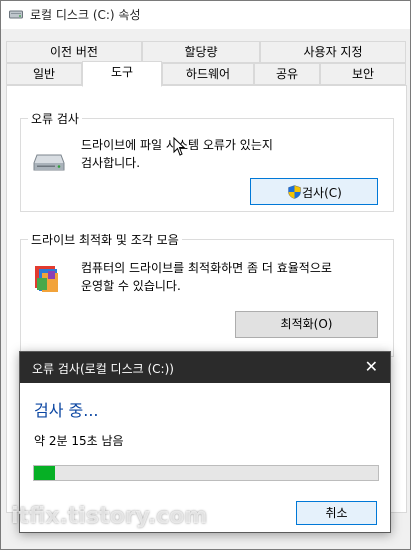 Image resolution: width=411 pixels, height=550 pixels. What do you see at coordinates (294, 192) in the screenshot?
I see `uac-shield-icon` at bounding box center [294, 192].